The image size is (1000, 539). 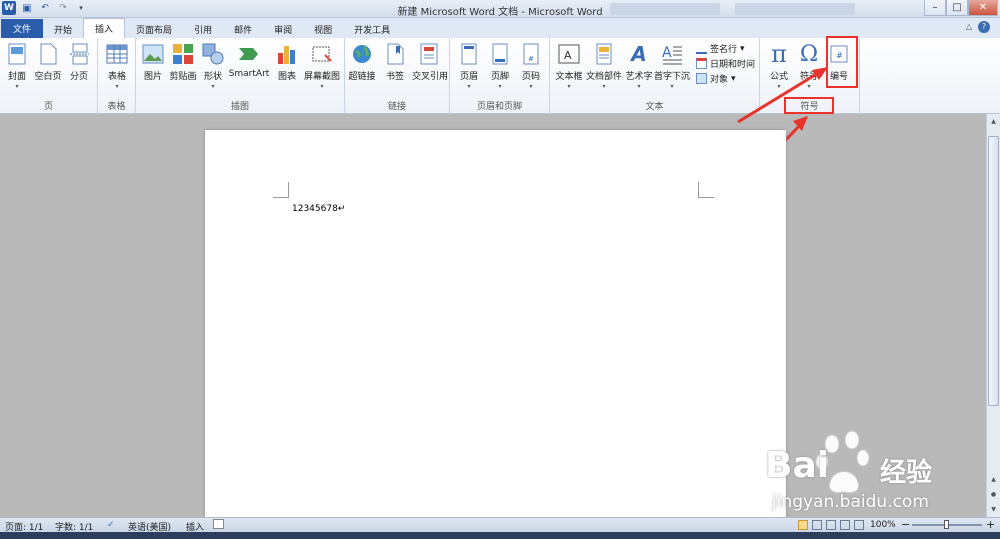 I want to click on os-taskbar, so click(x=500, y=535).